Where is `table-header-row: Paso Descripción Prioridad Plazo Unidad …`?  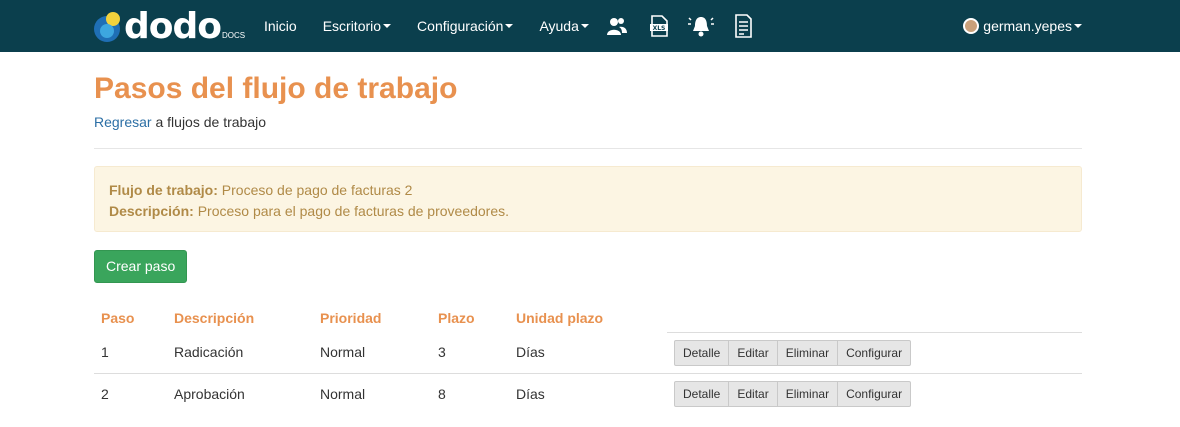 table-header-row: Paso Descripción Prioridad Plazo Unidad … is located at coordinates (588, 318).